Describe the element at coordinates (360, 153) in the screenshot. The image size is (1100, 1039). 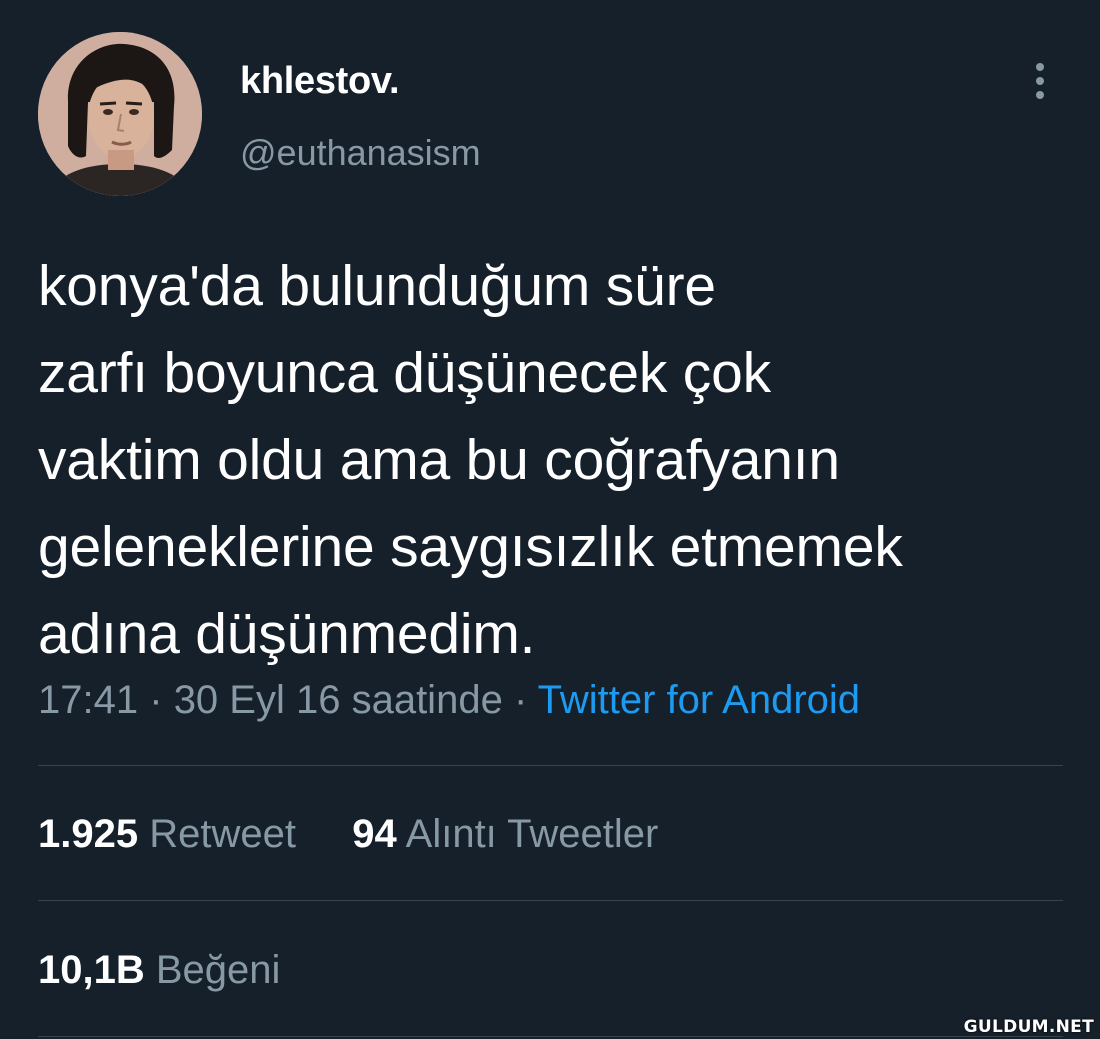
I see `user-handle: @euthanasism` at that location.